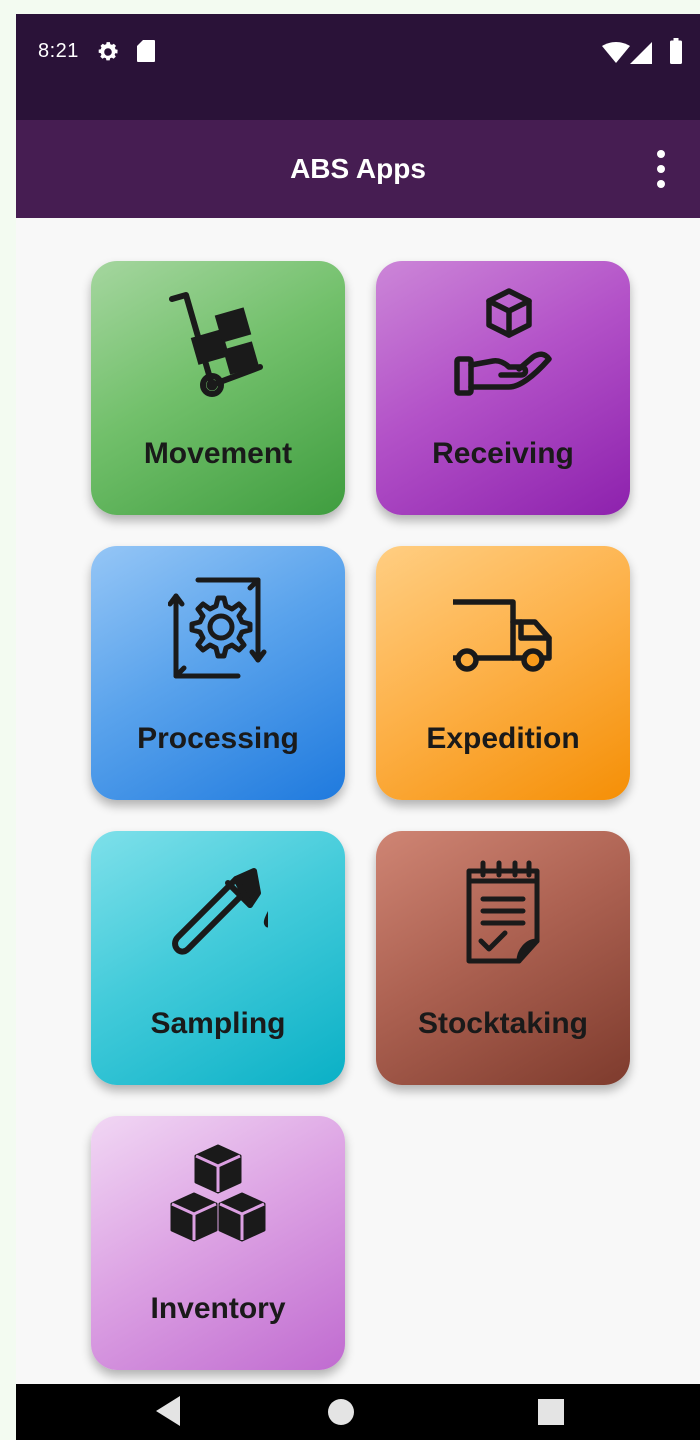 The height and width of the screenshot is (1440, 700). I want to click on tile-processing: Processing, so click(218, 673).